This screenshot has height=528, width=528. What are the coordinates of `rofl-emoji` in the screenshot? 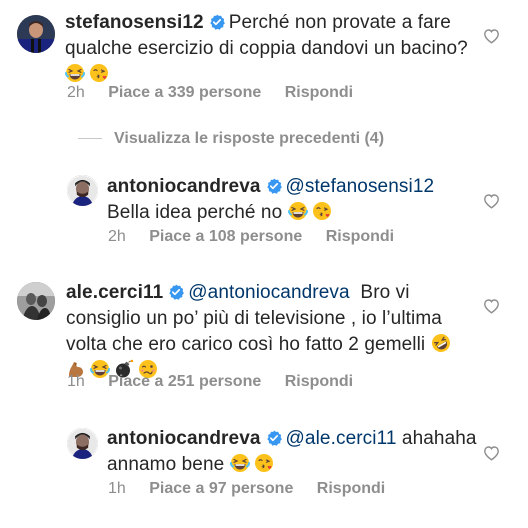 It's located at (441, 343).